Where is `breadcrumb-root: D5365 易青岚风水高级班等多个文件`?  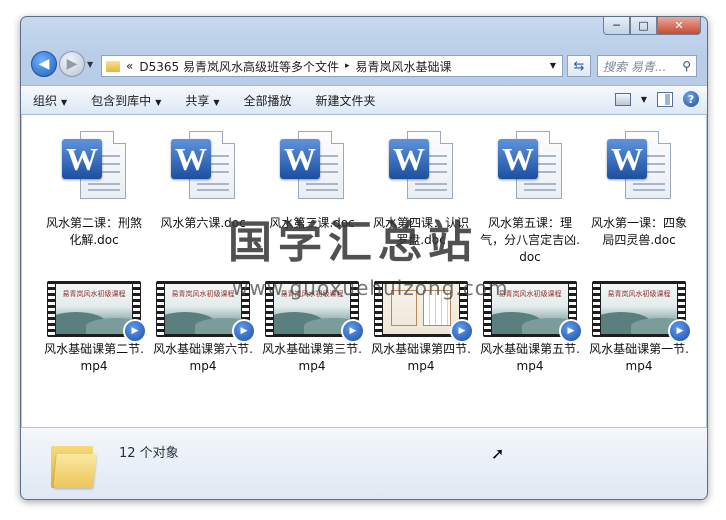 breadcrumb-root: D5365 易青岚风水高级班等多个文件 is located at coordinates (239, 66).